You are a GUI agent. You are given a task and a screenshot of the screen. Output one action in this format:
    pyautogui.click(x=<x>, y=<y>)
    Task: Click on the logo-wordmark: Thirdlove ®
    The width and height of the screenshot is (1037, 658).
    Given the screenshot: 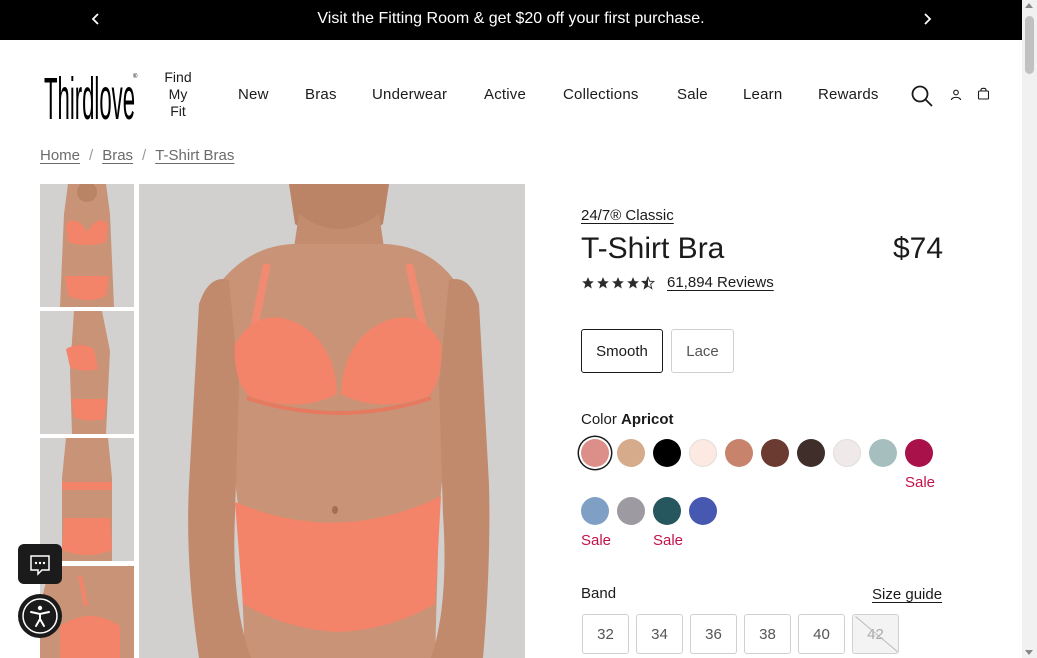 What is the action you would take?
    pyautogui.click(x=91, y=99)
    